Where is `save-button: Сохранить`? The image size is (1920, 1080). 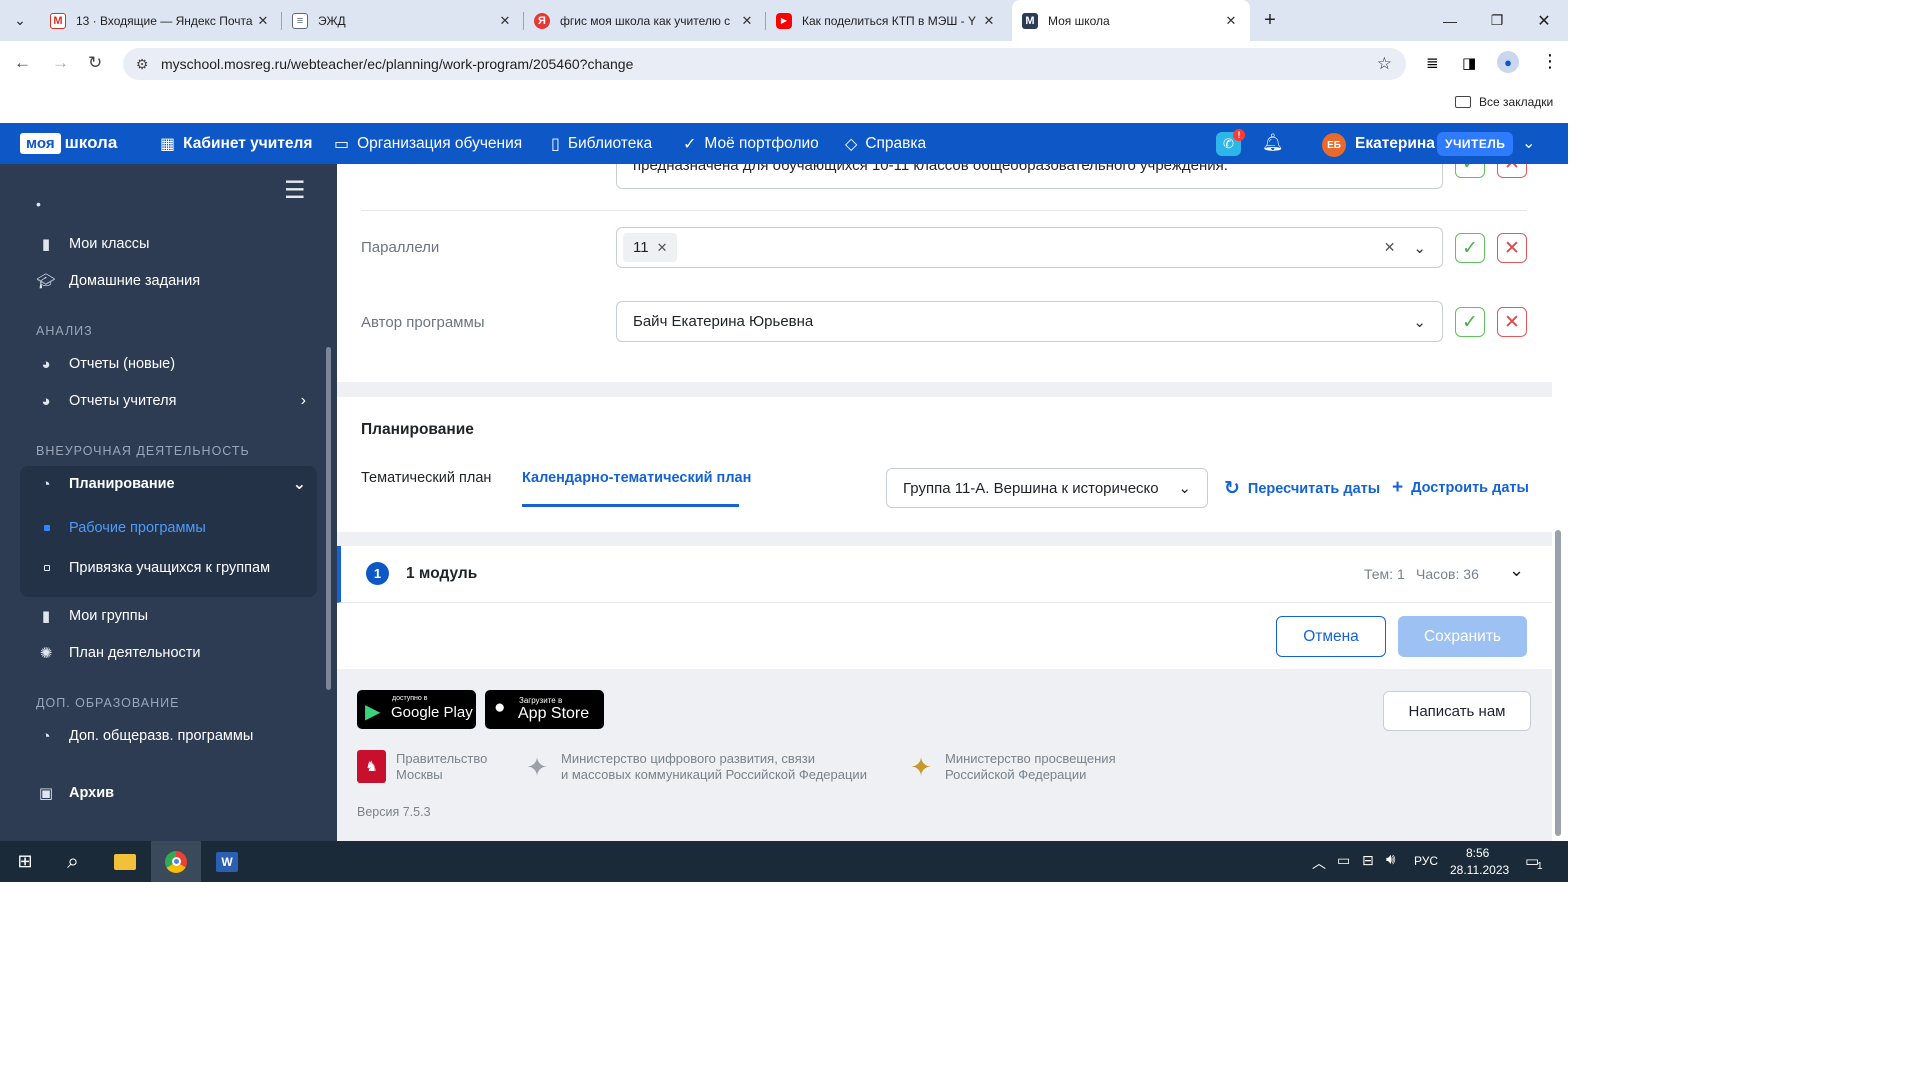
save-button: Сохранить is located at coordinates (1462, 636).